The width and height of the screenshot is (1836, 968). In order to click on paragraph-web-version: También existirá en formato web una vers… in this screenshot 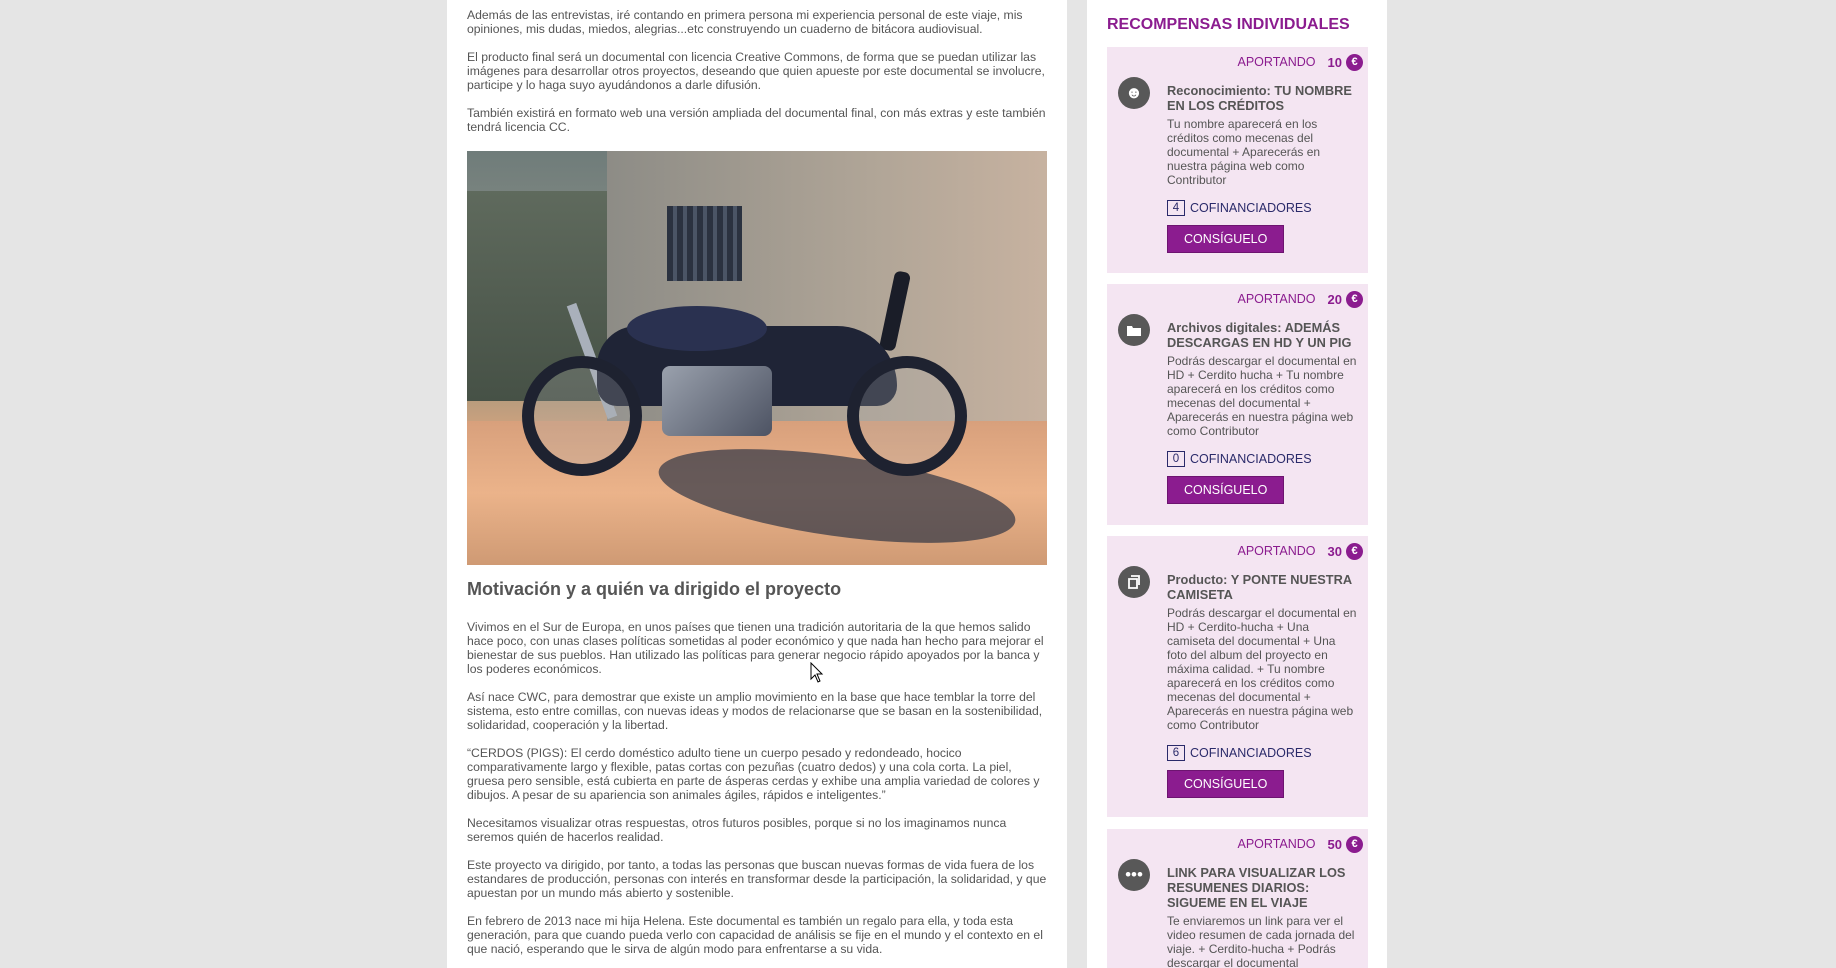, I will do `click(756, 120)`.